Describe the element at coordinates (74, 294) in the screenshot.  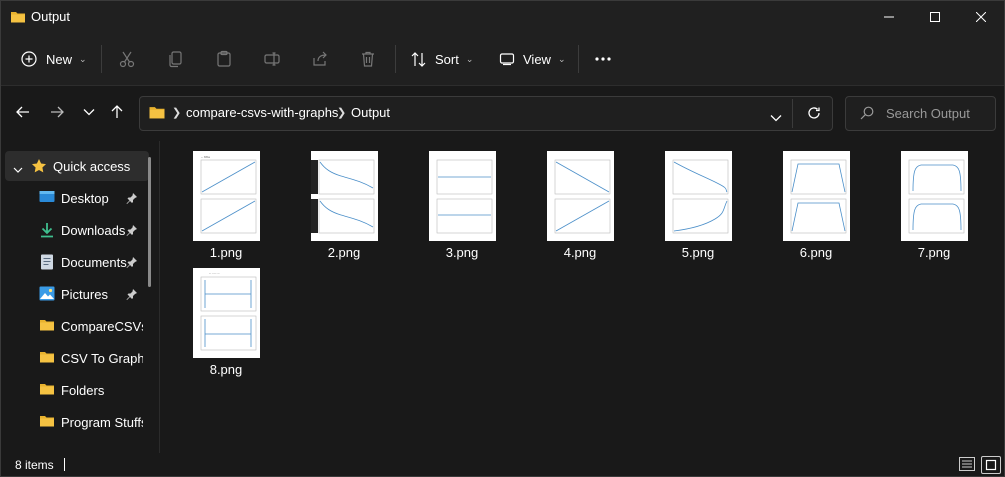
I see `sidebar-item-pictures: Pictures` at that location.